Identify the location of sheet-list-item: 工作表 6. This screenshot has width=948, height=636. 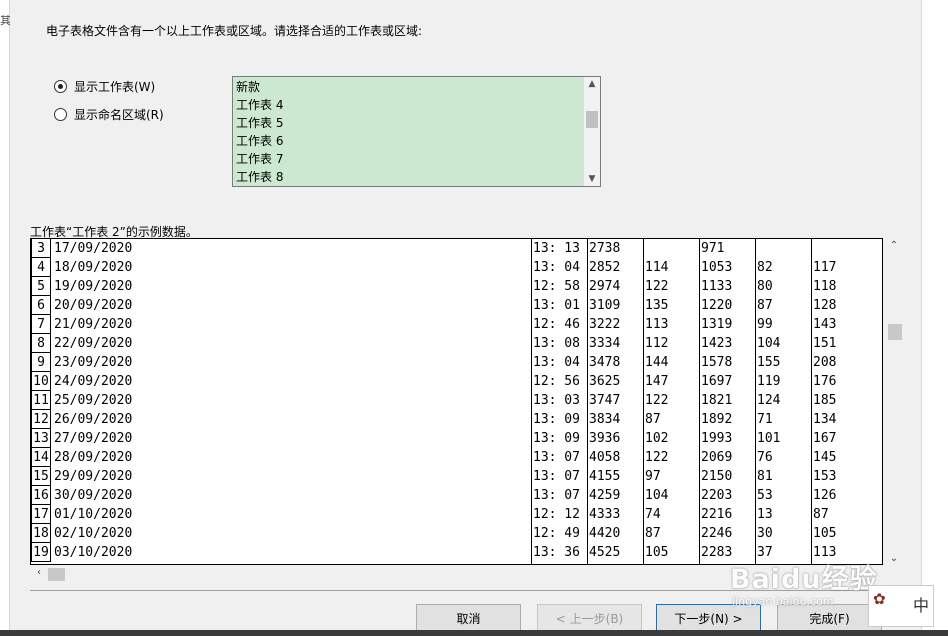
(408, 141).